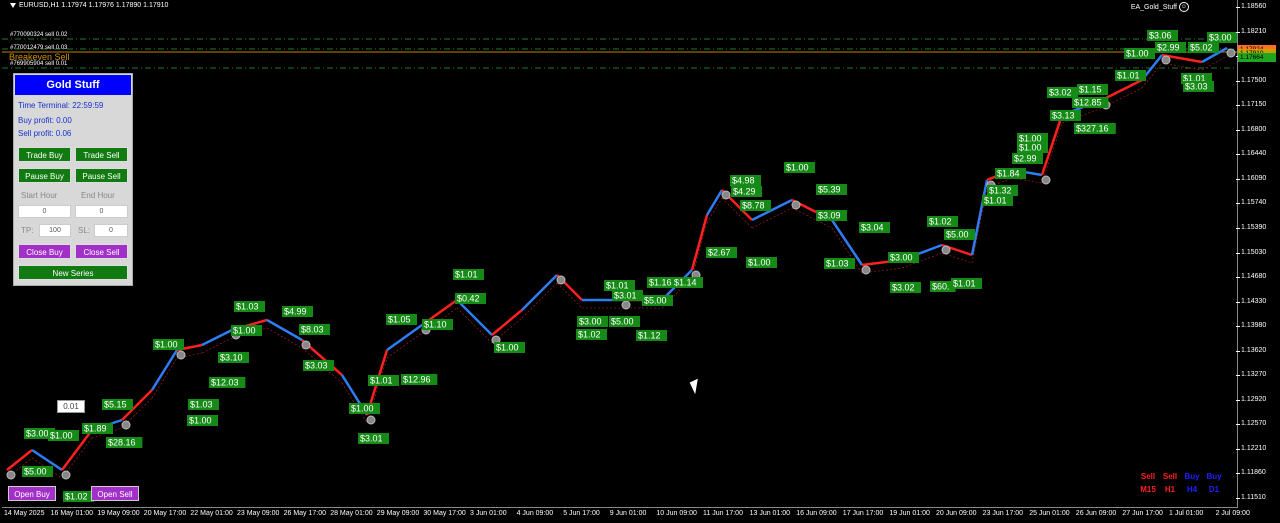 This screenshot has height=523, width=1280. What do you see at coordinates (1088, 103) in the screenshot?
I see `profit-label-text: $12.85` at bounding box center [1088, 103].